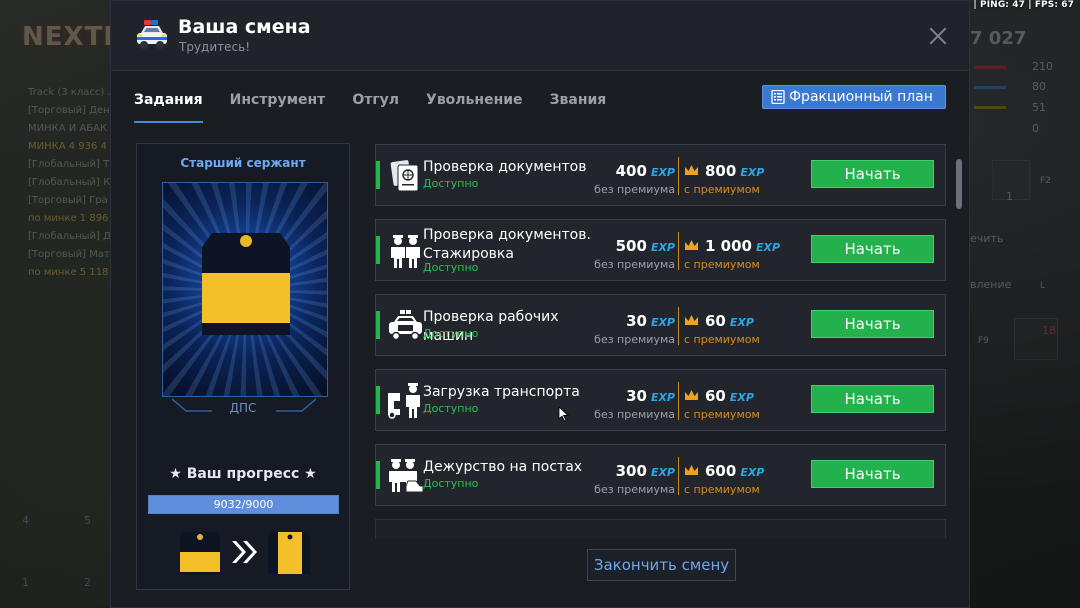 The image size is (1080, 608). Describe the element at coordinates (278, 106) in the screenshot. I see `tab-instrument: Инструмент` at that location.